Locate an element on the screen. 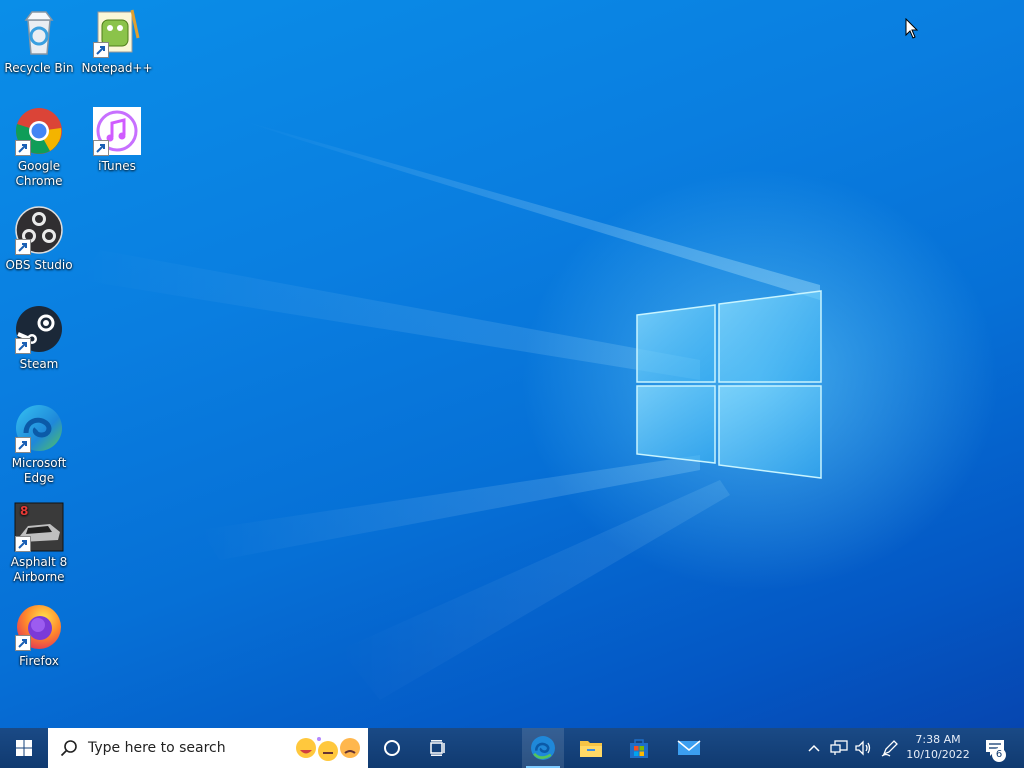 The width and height of the screenshot is (1024, 768). desktop-icon-label: Asphalt 8 Airborne is located at coordinates (39, 569).